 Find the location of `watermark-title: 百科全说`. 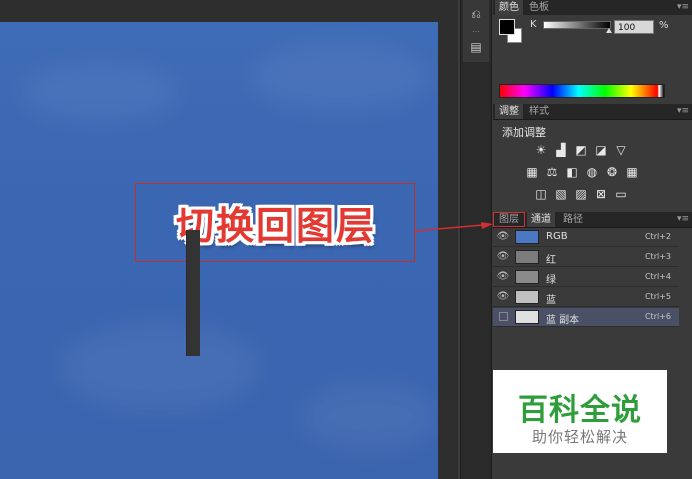

watermark-title: 百科全说 is located at coordinates (580, 410).